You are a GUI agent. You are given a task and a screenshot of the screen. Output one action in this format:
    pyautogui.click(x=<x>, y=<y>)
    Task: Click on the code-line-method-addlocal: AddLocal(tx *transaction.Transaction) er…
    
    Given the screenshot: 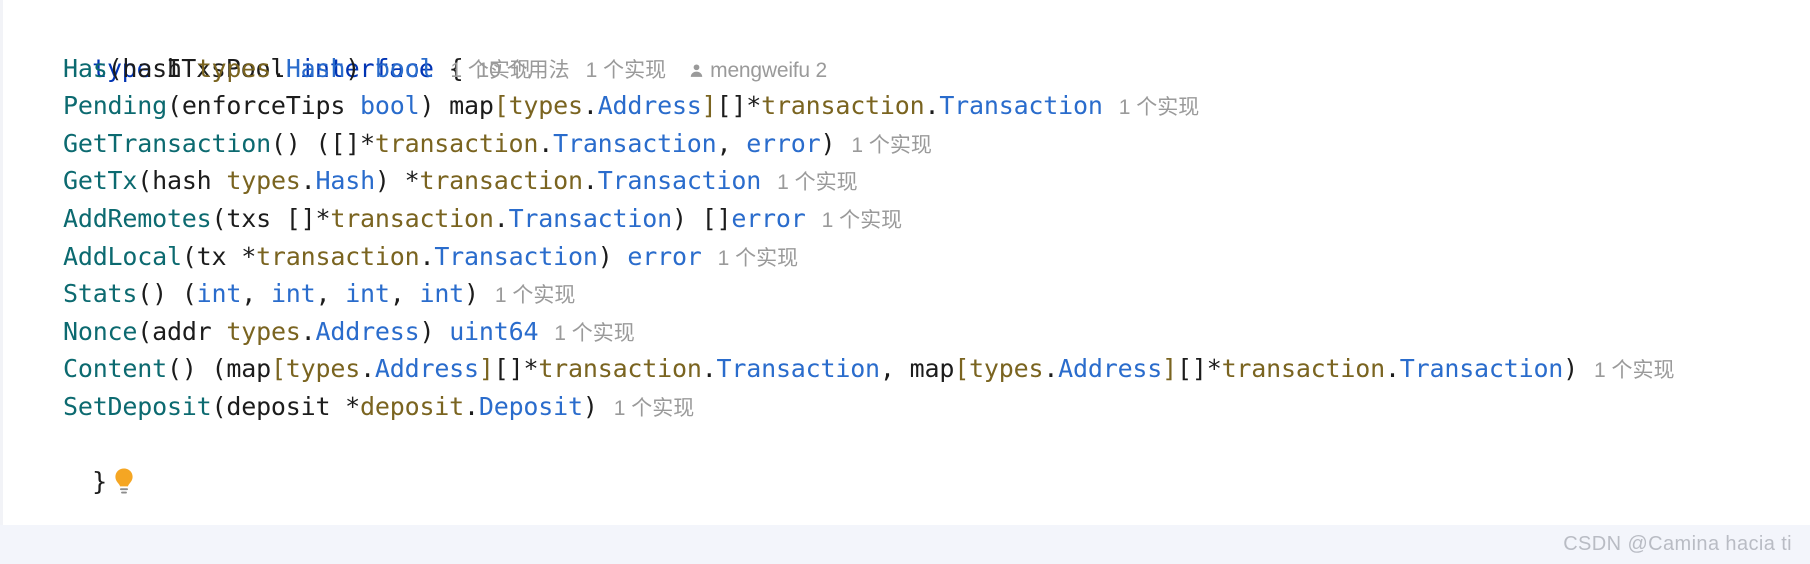 What is the action you would take?
    pyautogui.click(x=906, y=257)
    